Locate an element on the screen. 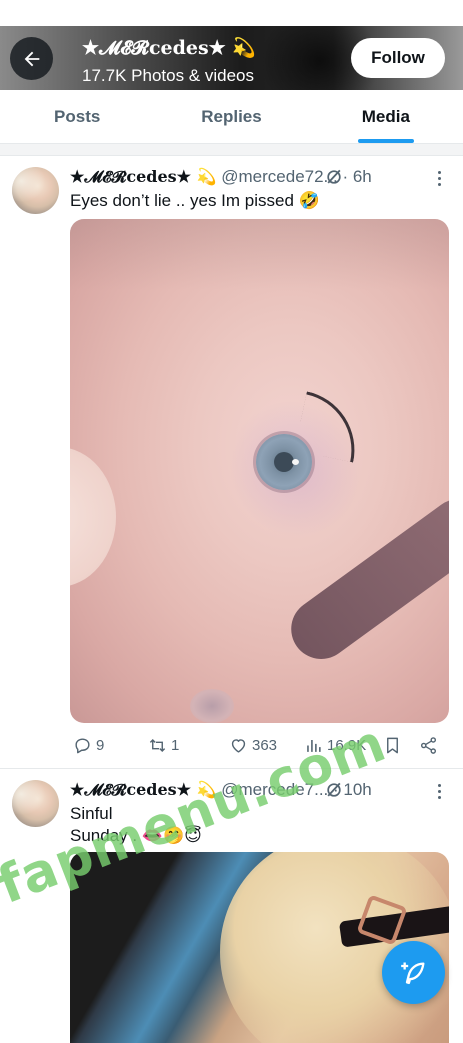 The height and width of the screenshot is (1043, 463). profile-name: ★𝓜𝓔𝓡cedes★ 💫 is located at coordinates (169, 48).